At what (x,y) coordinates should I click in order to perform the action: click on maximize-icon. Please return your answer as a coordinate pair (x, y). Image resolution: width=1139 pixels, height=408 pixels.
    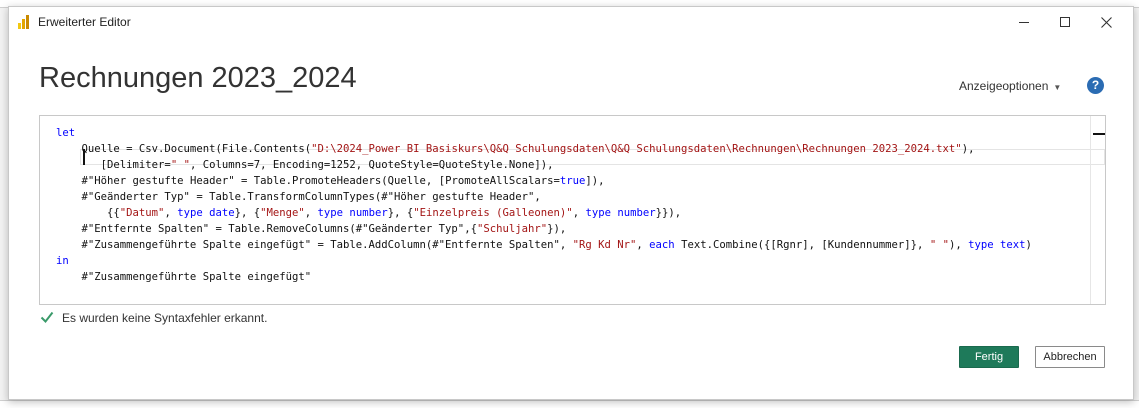
    Looking at the image, I should click on (1065, 22).